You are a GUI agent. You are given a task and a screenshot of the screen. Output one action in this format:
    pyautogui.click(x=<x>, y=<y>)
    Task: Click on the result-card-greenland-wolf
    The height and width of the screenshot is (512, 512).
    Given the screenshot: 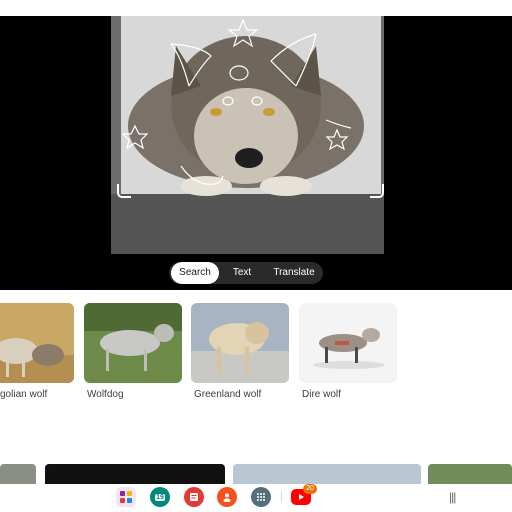 What is the action you would take?
    pyautogui.click(x=240, y=343)
    